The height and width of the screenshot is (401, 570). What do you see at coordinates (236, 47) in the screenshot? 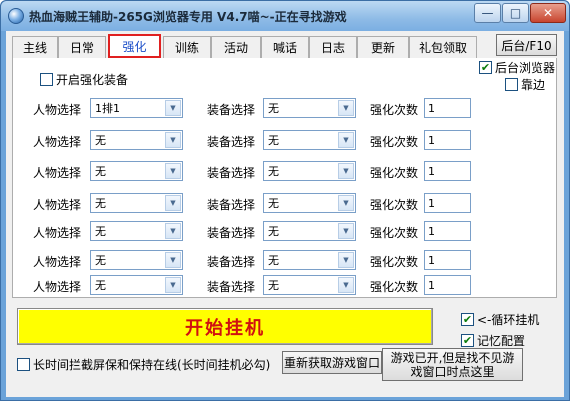
I see `tab-events: 活动` at bounding box center [236, 47].